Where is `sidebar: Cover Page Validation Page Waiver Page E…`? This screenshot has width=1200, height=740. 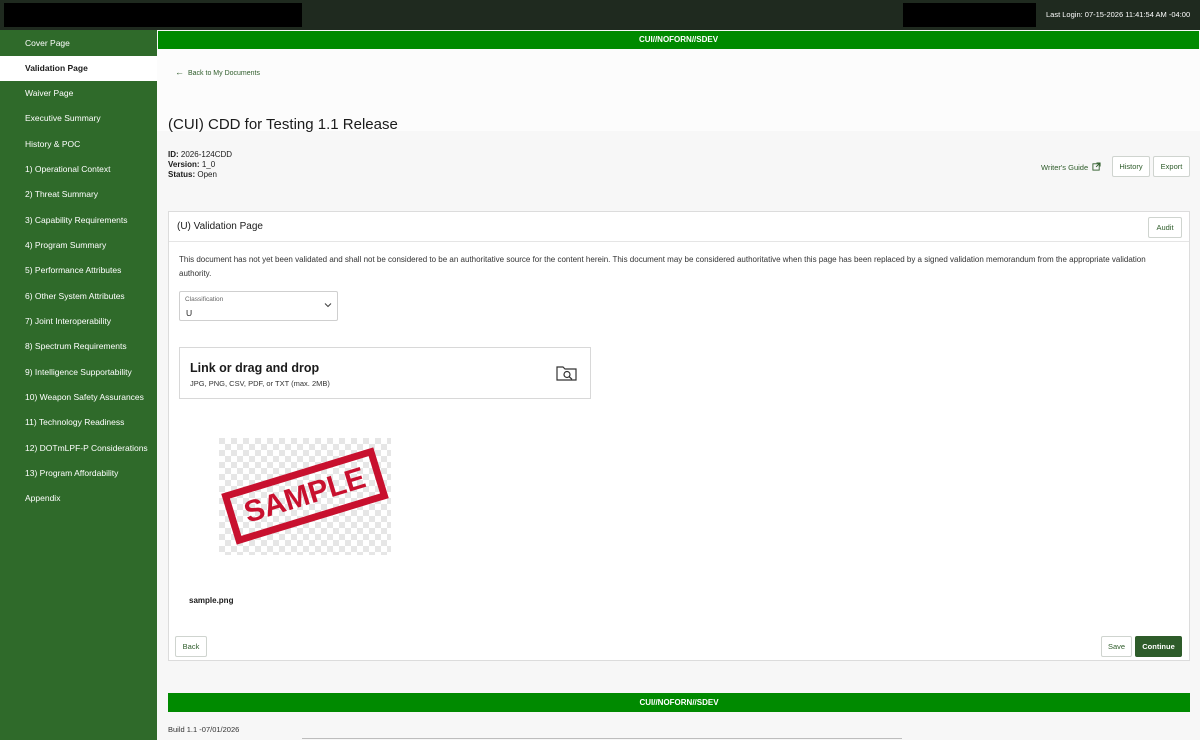
sidebar: Cover Page Validation Page Waiver Page E… is located at coordinates (78, 385).